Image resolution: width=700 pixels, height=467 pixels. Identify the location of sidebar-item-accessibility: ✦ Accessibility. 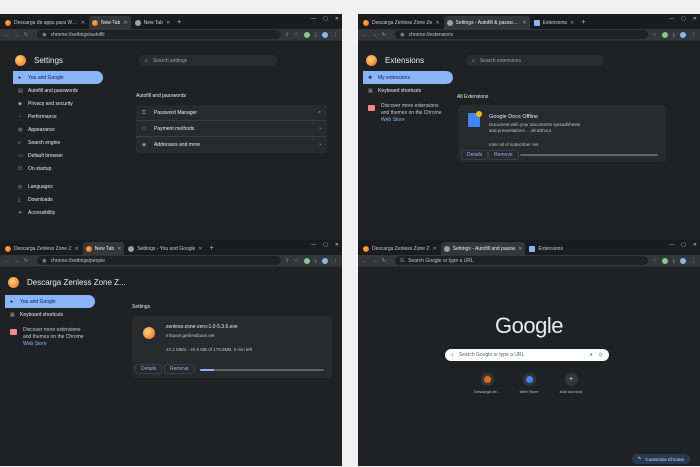
(58, 212).